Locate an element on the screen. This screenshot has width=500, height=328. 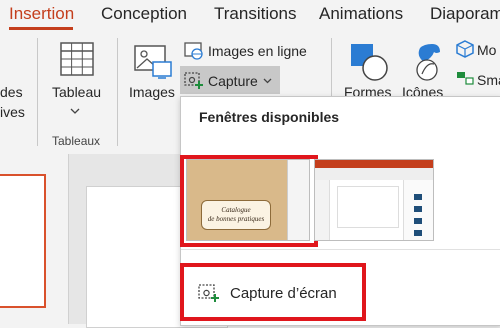
tab-animations: Animations is located at coordinates (361, 14).